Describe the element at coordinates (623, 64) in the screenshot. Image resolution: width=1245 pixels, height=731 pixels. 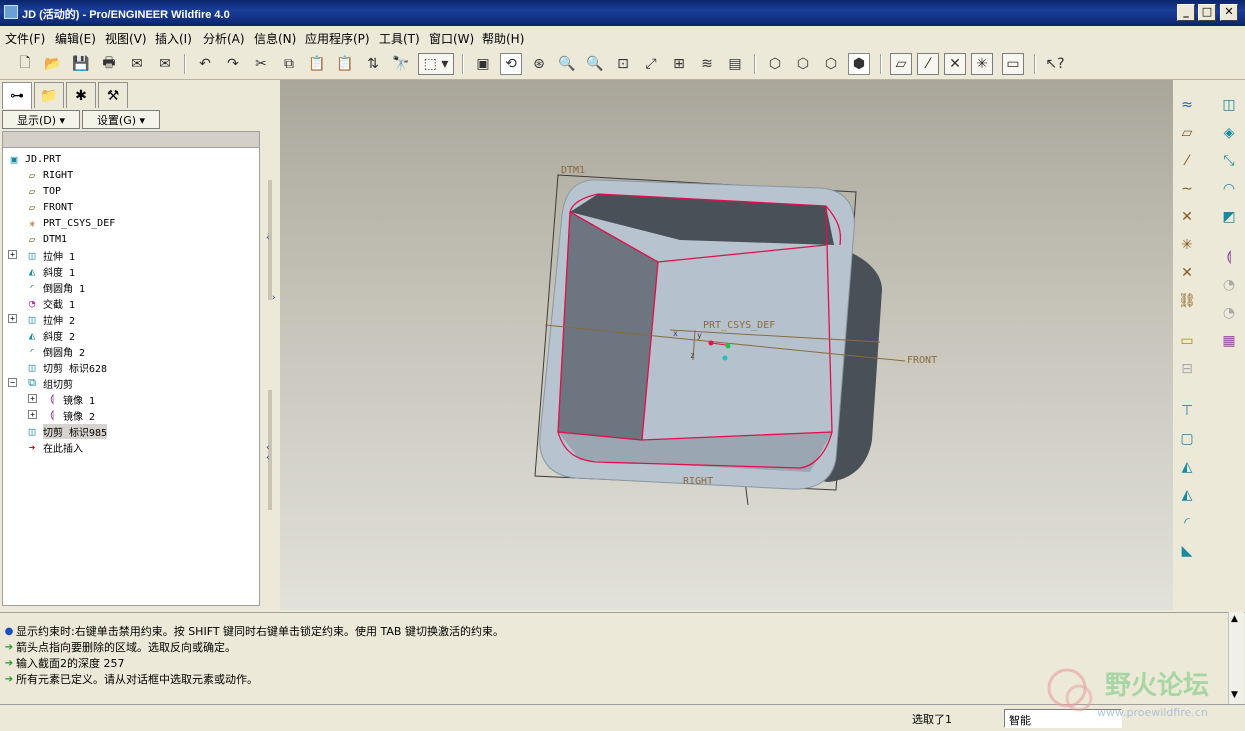
I see `refit-icon: ⊡` at that location.